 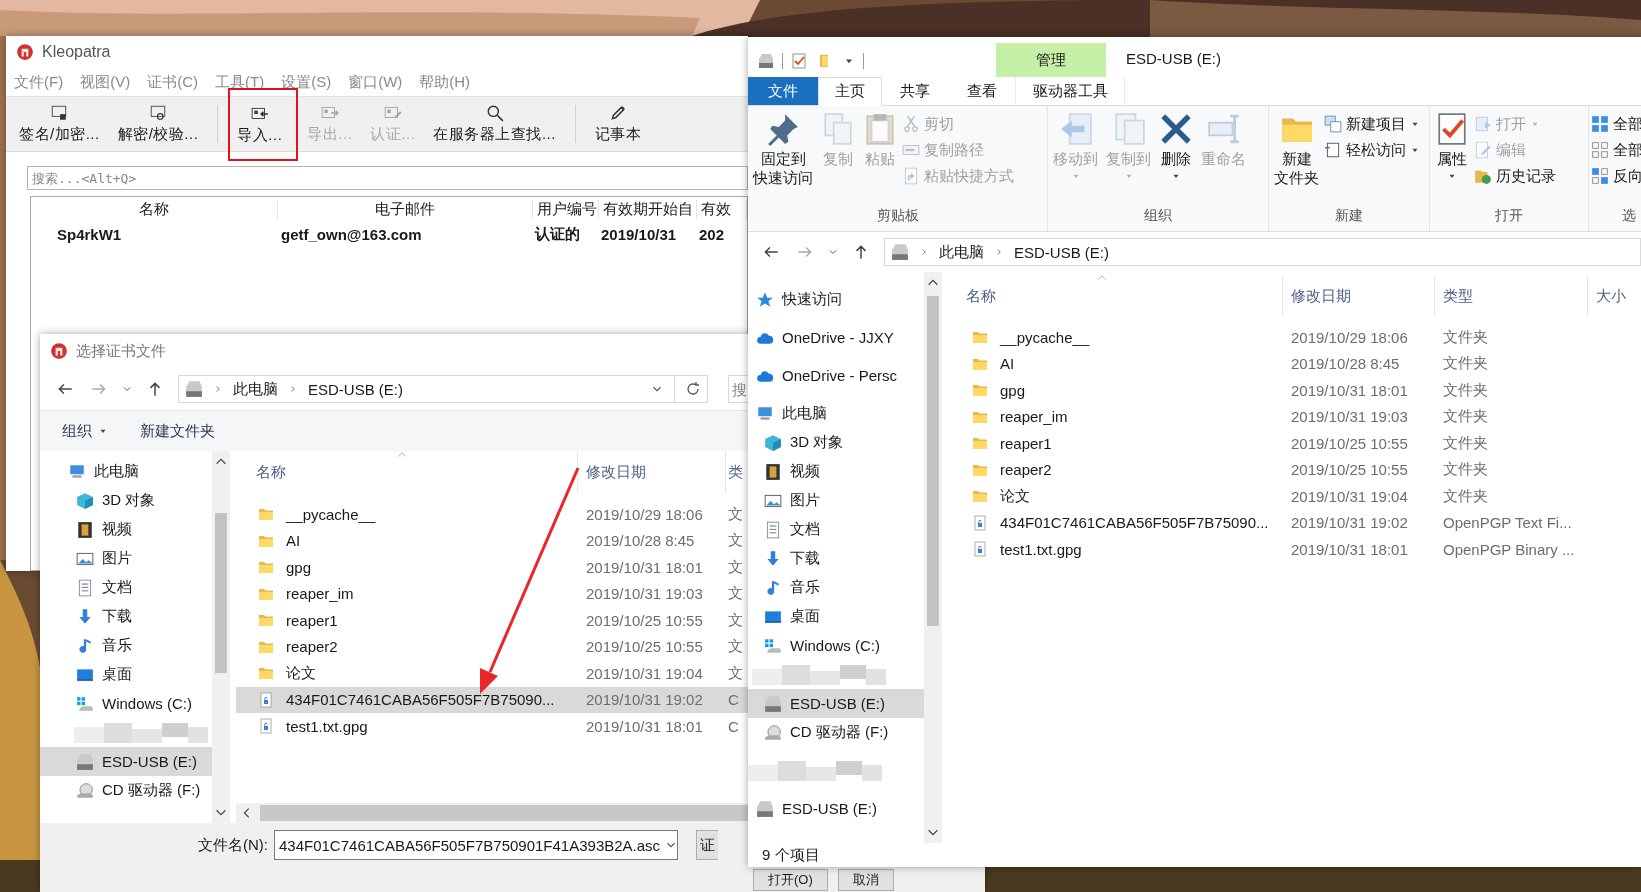 What do you see at coordinates (722, 209) in the screenshot?
I see `column-header: 有效` at bounding box center [722, 209].